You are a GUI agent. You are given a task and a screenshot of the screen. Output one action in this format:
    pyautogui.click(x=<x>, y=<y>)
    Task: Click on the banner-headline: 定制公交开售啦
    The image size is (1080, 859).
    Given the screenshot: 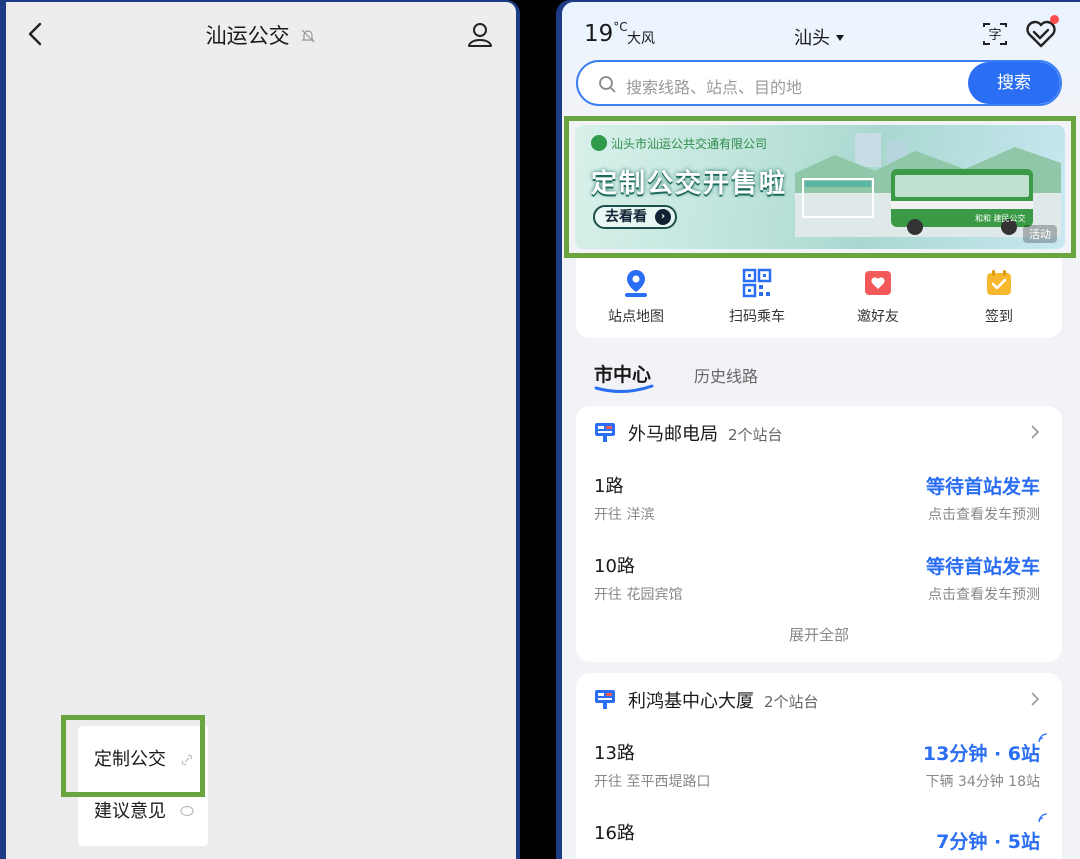 What is the action you would take?
    pyautogui.click(x=689, y=184)
    